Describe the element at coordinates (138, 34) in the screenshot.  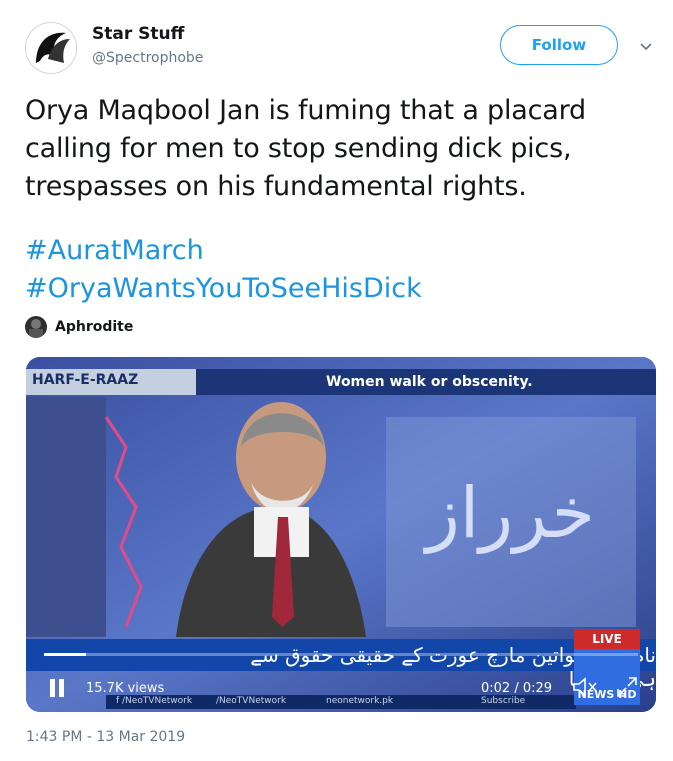
I see `display-name: Star Stuff` at that location.